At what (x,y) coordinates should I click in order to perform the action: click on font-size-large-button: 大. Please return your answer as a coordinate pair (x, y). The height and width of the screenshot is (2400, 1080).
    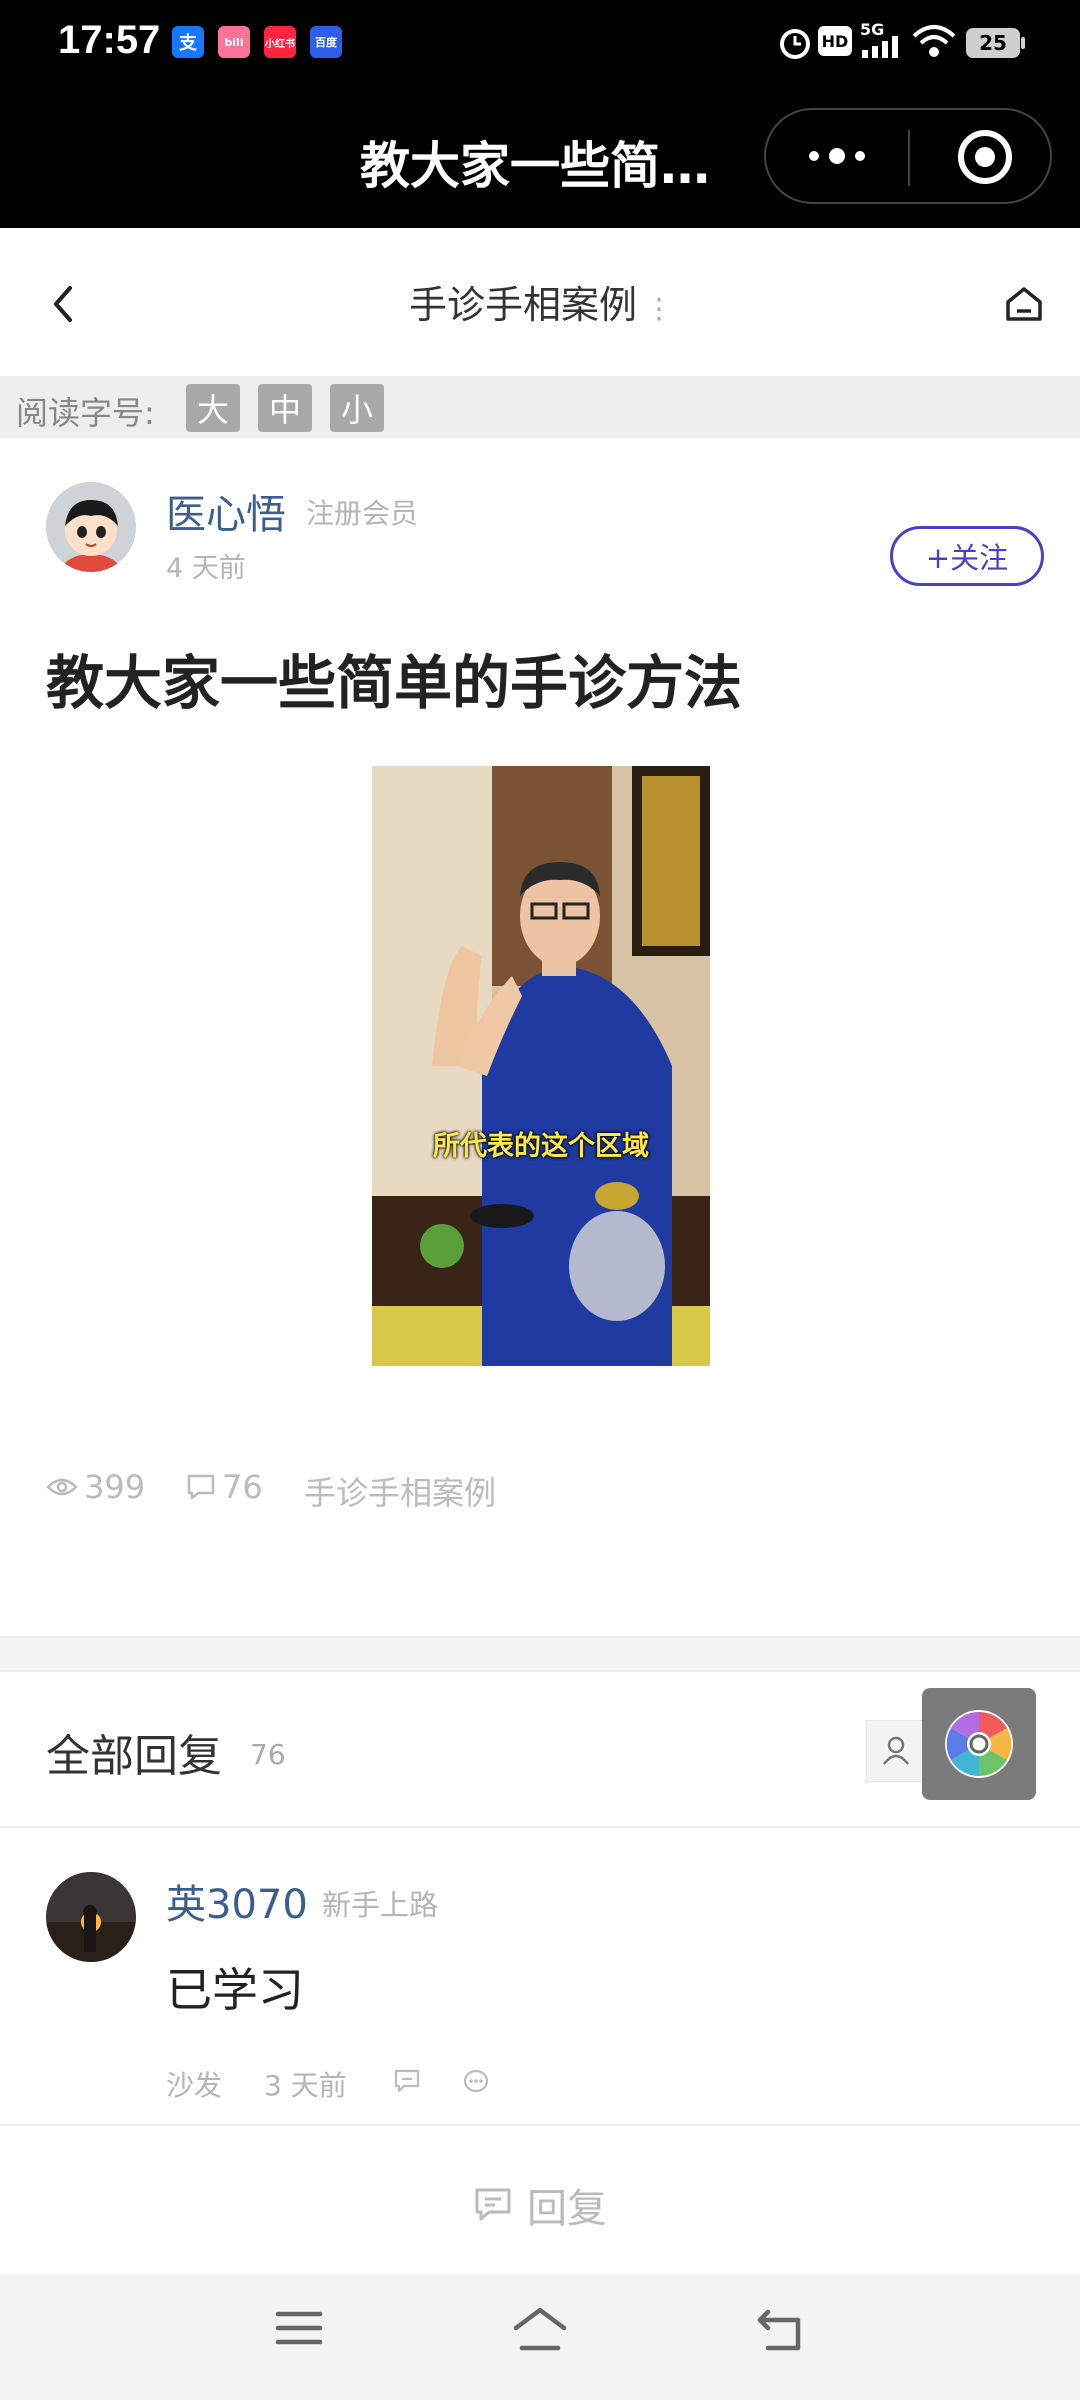
    Looking at the image, I should click on (213, 408).